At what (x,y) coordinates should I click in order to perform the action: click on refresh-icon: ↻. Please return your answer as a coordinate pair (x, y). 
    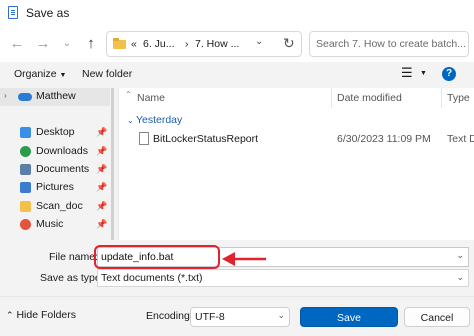
    Looking at the image, I should click on (289, 43).